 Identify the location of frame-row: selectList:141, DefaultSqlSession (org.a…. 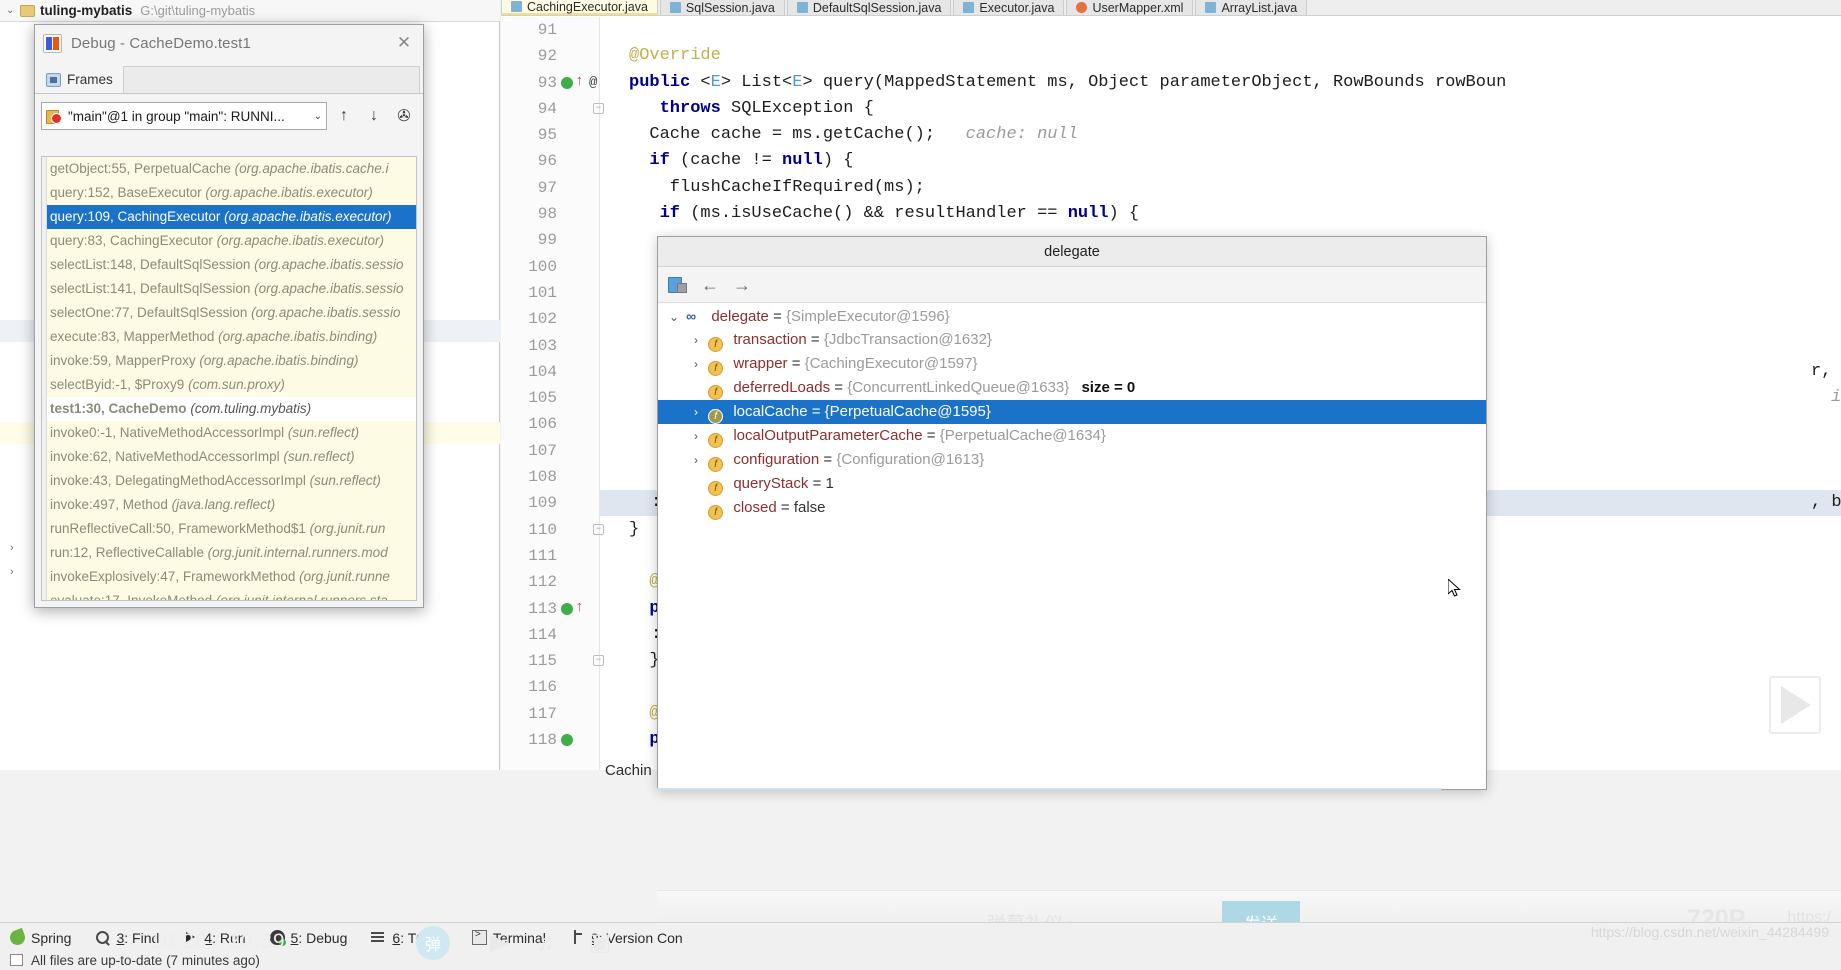
(229, 289).